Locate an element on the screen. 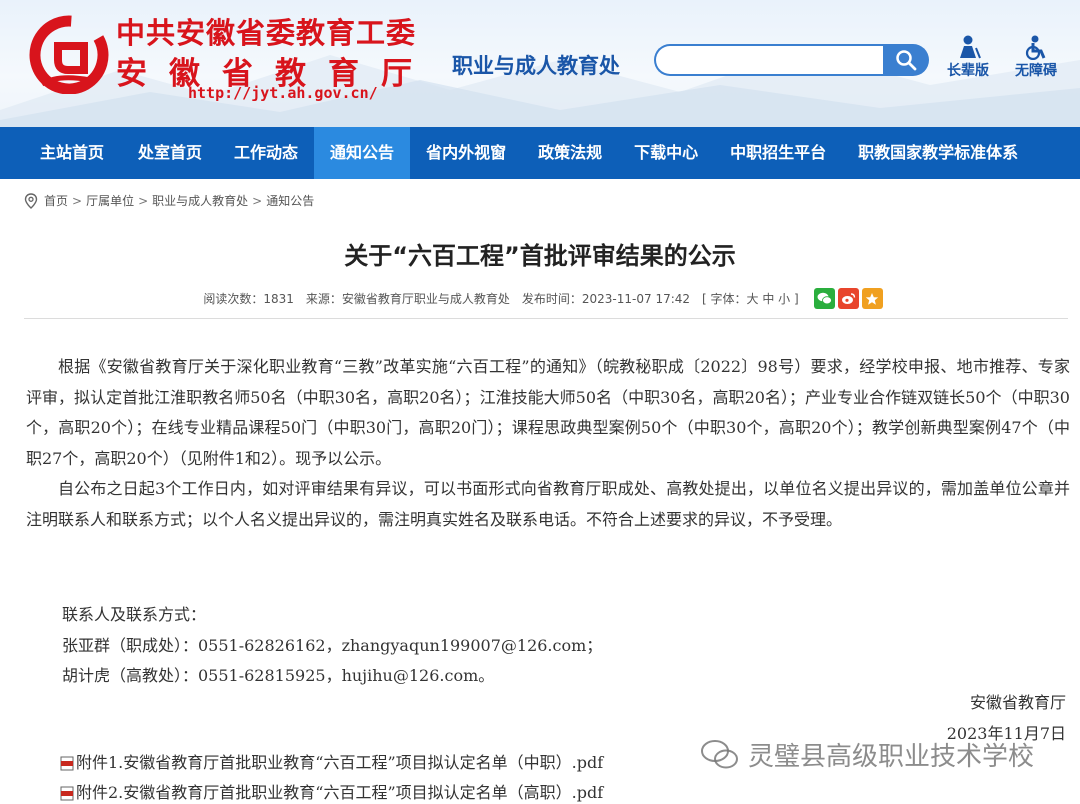  contact-item: 胡计虎（高教处）：0551-62815925，hujihu@126.com。 is located at coordinates (278, 675).